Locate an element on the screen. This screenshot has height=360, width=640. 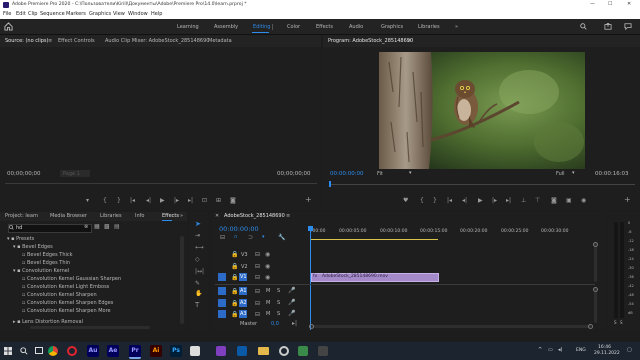
tray-chevron-icon: ^ is located at coordinates (540, 350).